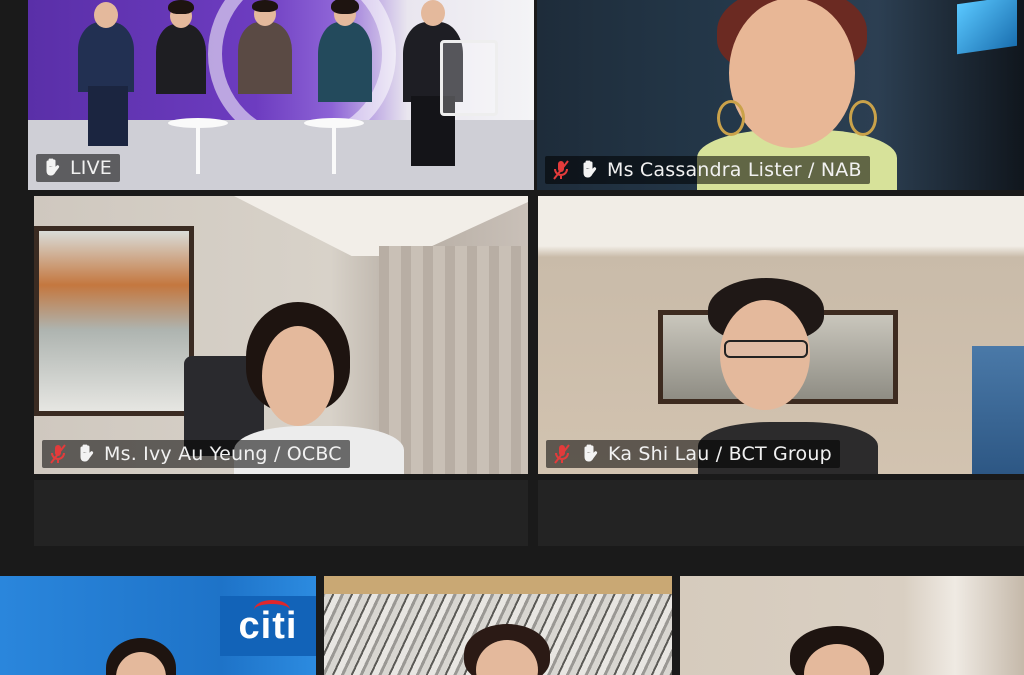 The image size is (1024, 675). Describe the element at coordinates (498, 585) in the screenshot. I see `painting-frame` at that location.